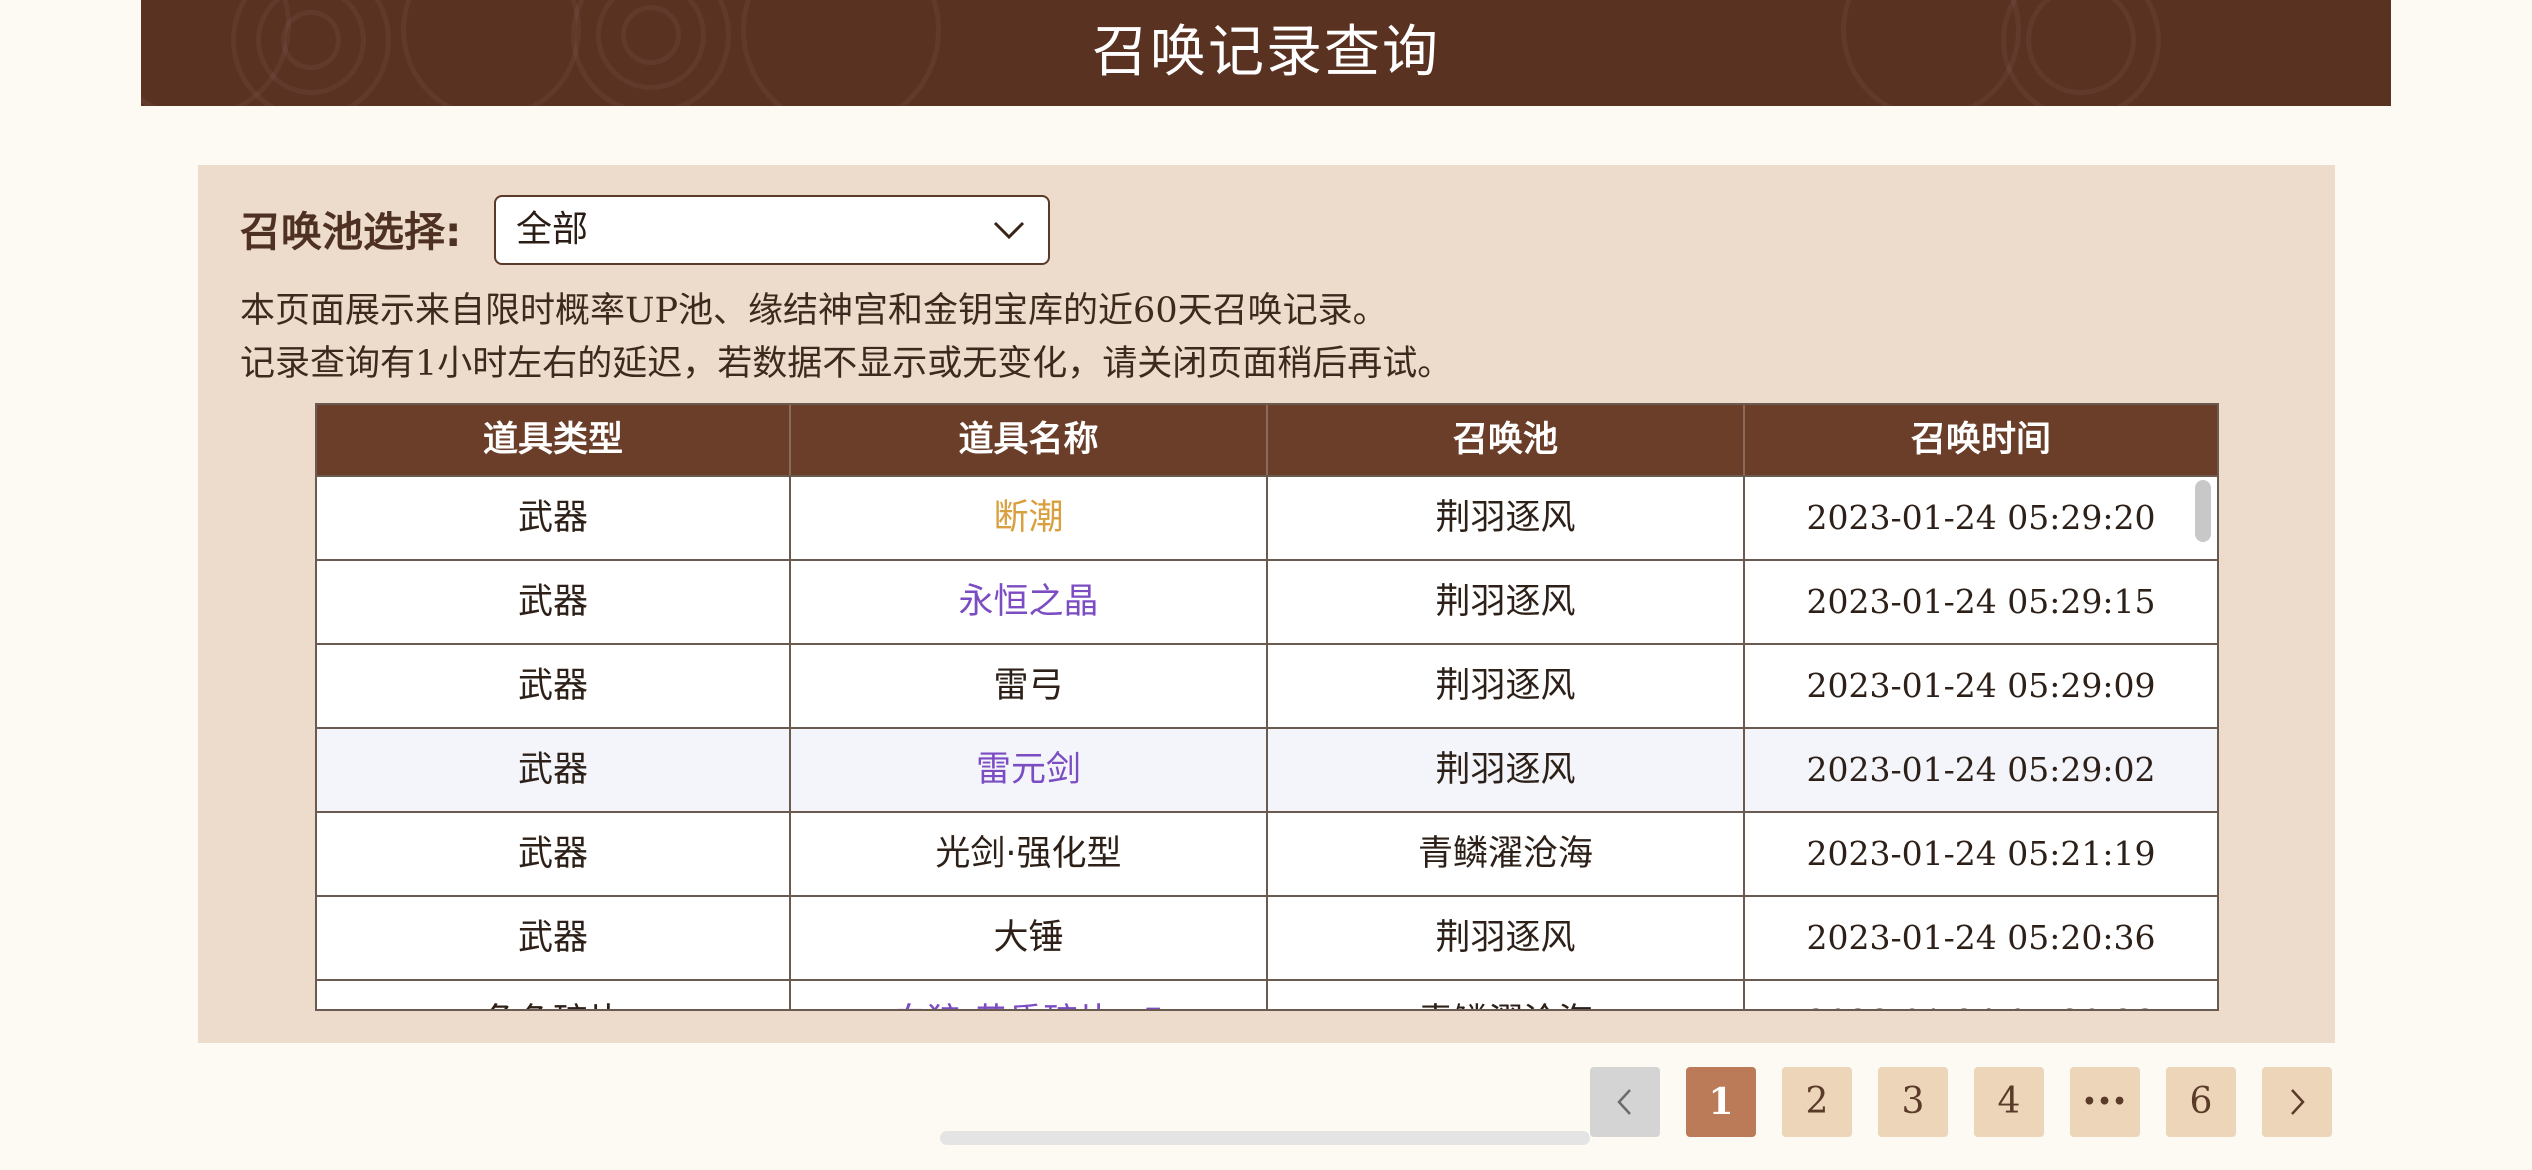 Image resolution: width=2532 pixels, height=1170 pixels. Describe the element at coordinates (1506, 440) in the screenshot. I see `column-header-pool: 召唤池` at that location.